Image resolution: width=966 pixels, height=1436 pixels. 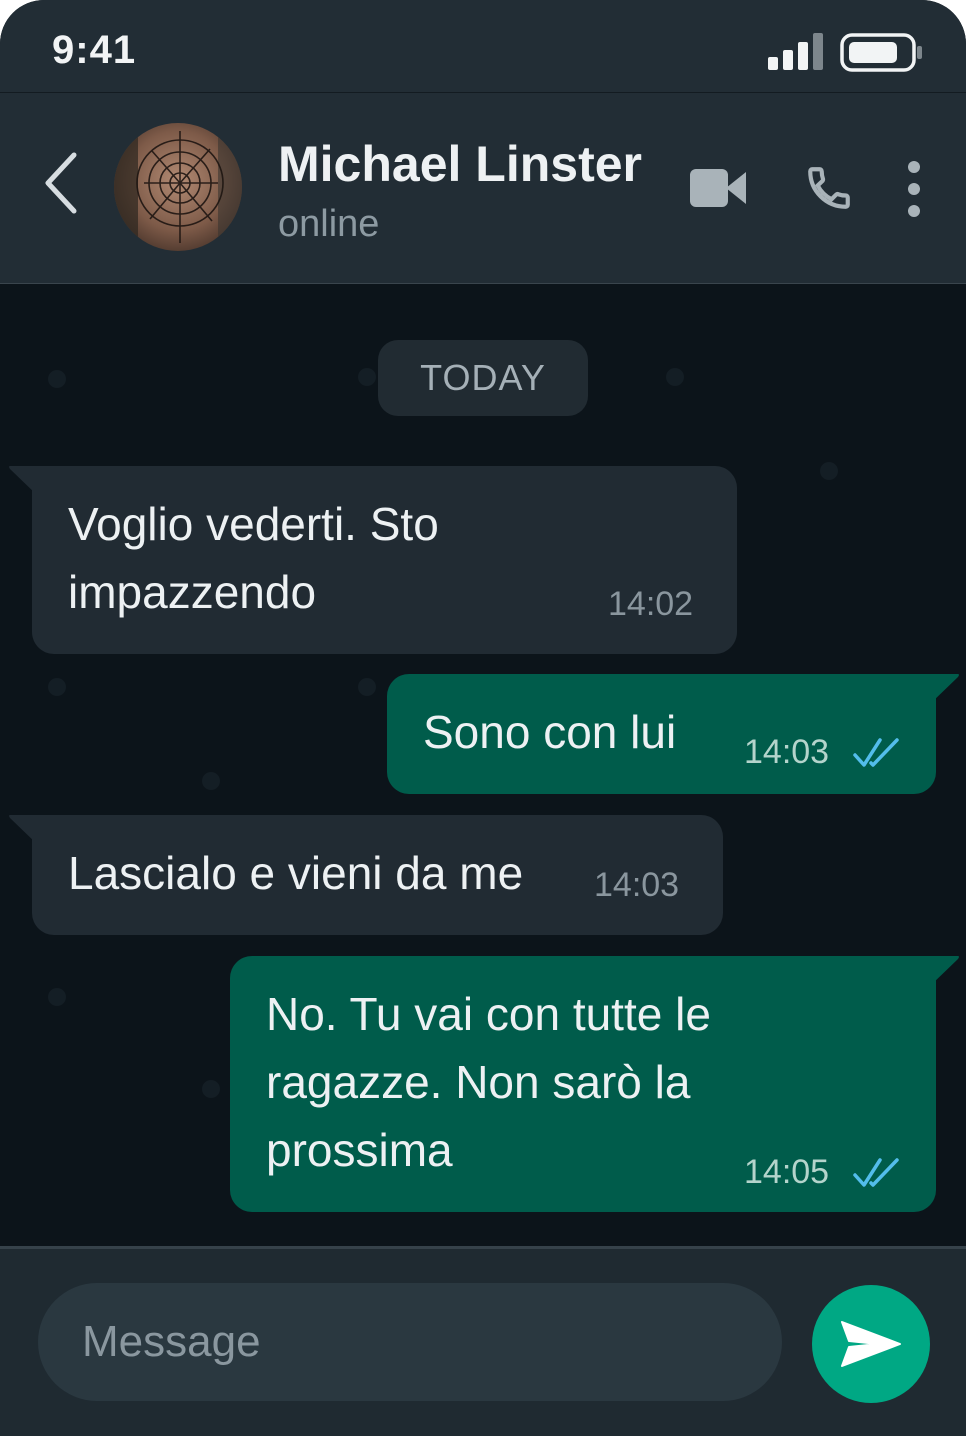 I want to click on signal-icon, so click(x=795, y=51).